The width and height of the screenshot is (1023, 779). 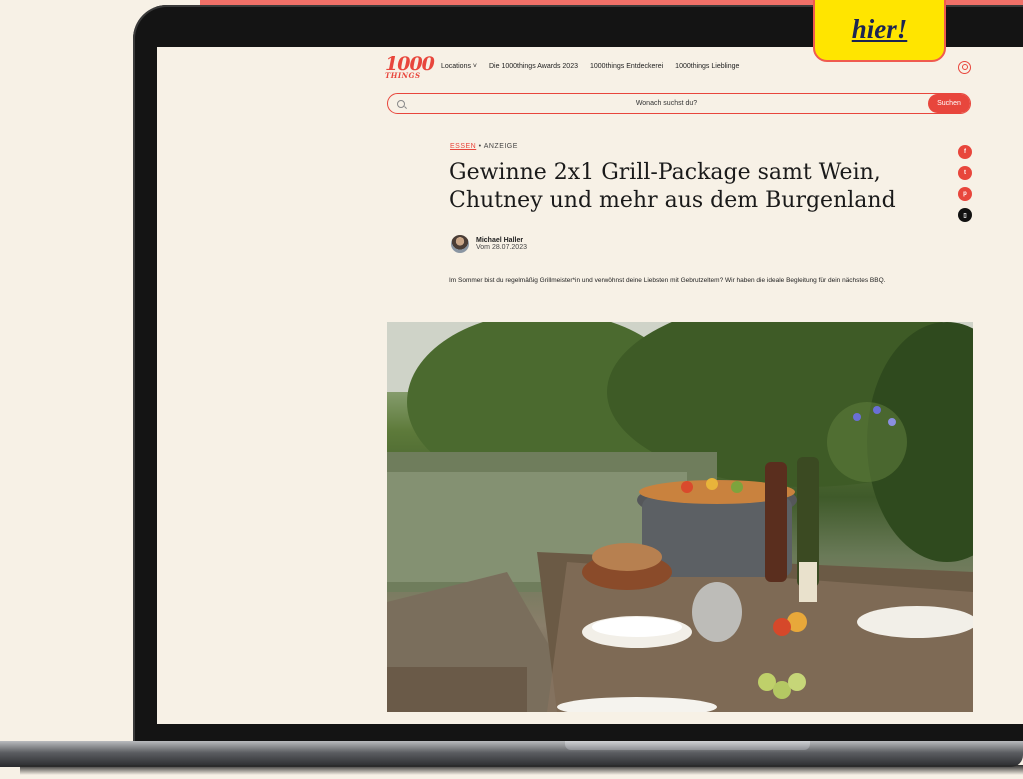 I want to click on search-icon, so click(x=401, y=103).